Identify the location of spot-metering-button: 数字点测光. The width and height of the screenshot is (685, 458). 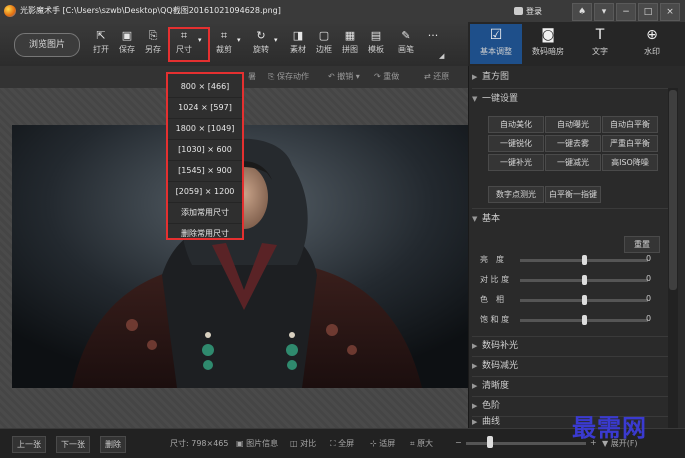
(516, 194).